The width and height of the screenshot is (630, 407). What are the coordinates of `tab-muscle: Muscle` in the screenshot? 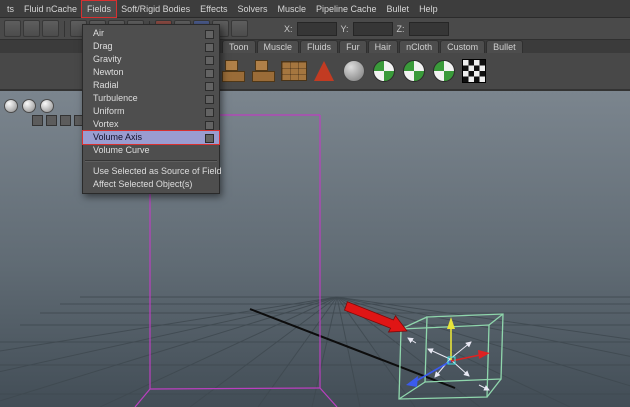 It's located at (278, 46).